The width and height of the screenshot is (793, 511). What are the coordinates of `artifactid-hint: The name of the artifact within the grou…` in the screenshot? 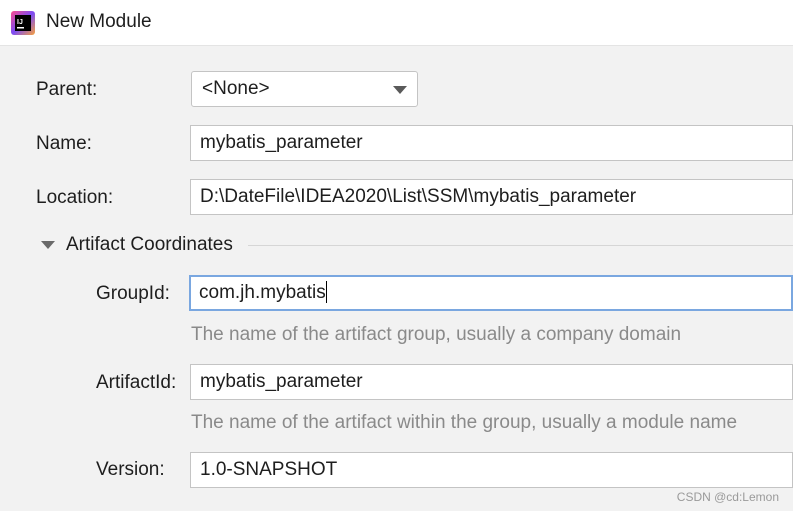 It's located at (464, 422).